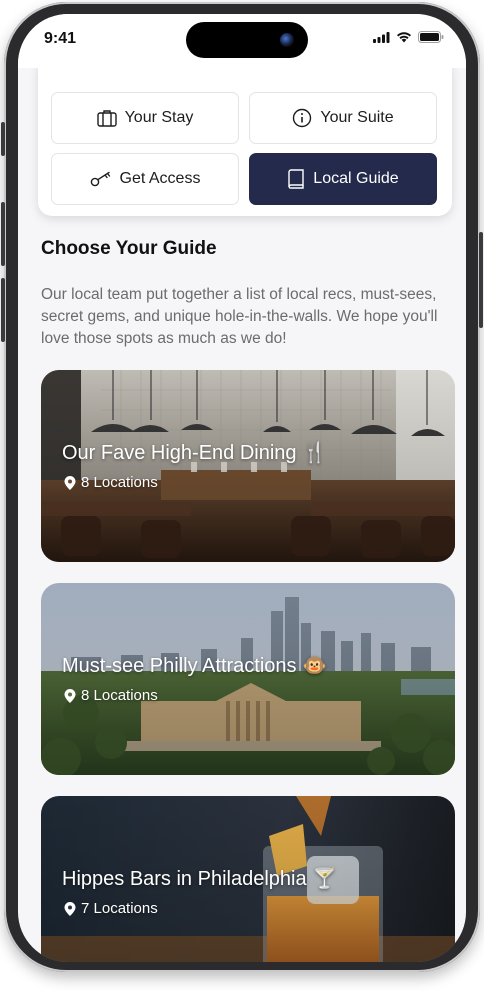 The height and width of the screenshot is (996, 484). Describe the element at coordinates (381, 37) in the screenshot. I see `signal-icon` at that location.